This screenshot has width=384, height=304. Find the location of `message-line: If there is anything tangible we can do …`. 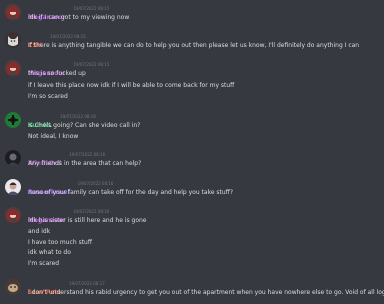

message-line: If there is anything tangible we can do … is located at coordinates (194, 45).